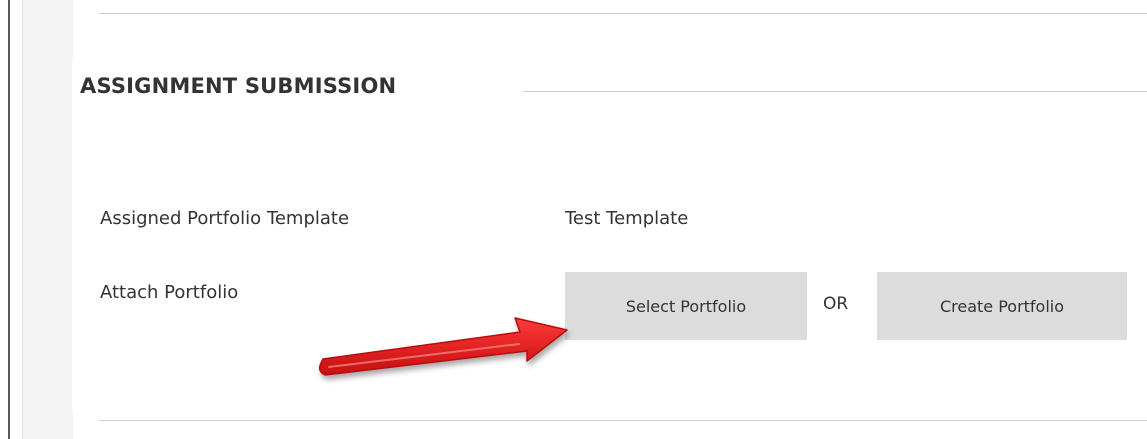 This screenshot has height=439, width=1147. Describe the element at coordinates (9, 219) in the screenshot. I see `window-border` at that location.